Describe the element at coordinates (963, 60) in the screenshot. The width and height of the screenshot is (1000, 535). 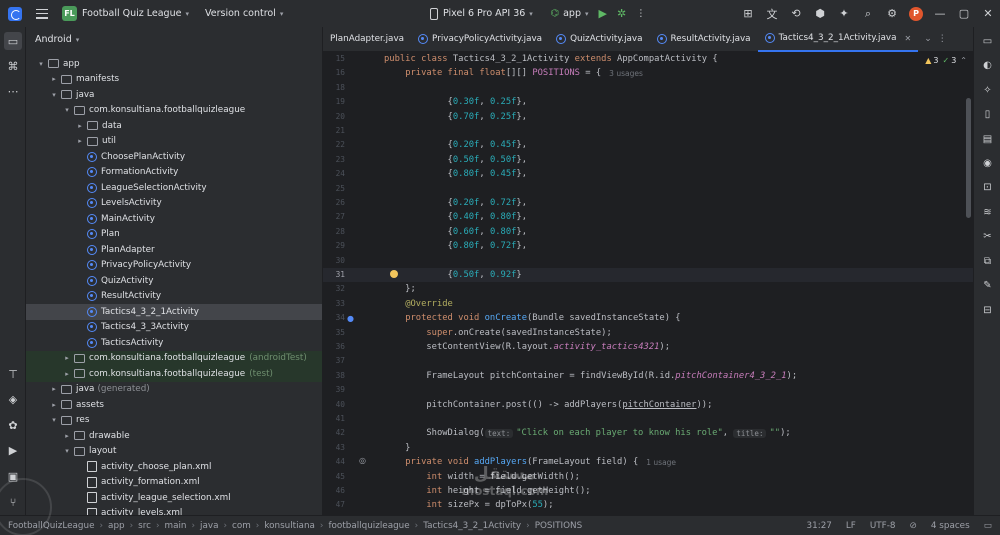
I see `chevron-up-icon: ⌃` at that location.